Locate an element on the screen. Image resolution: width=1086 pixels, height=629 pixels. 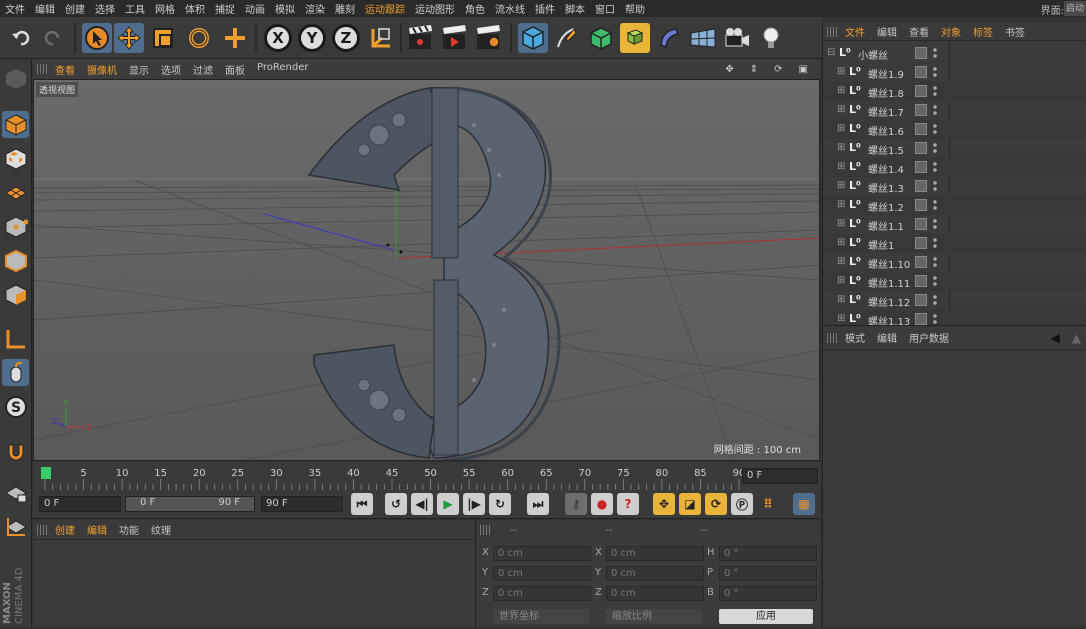
redo-button is located at coordinates (53, 38).